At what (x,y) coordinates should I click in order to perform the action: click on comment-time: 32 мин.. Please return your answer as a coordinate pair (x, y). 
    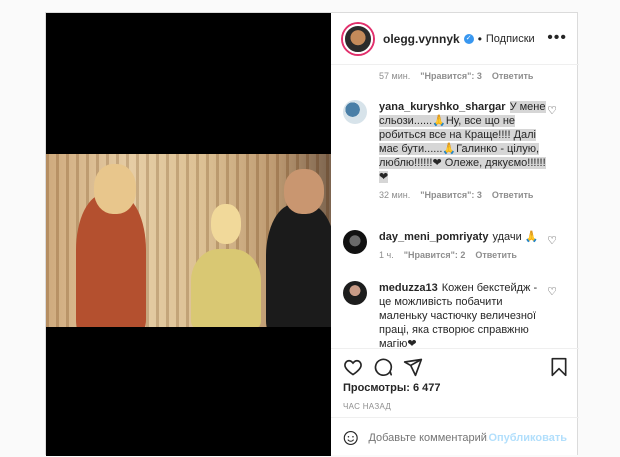
    Looking at the image, I should click on (395, 195).